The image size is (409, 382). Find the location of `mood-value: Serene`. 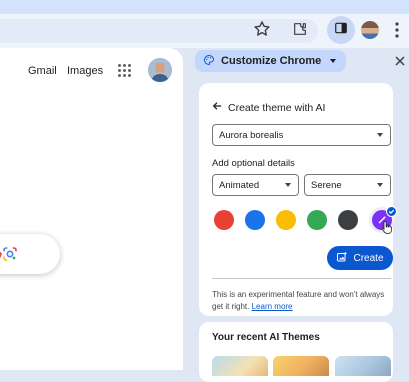

mood-value: Serene is located at coordinates (326, 185).